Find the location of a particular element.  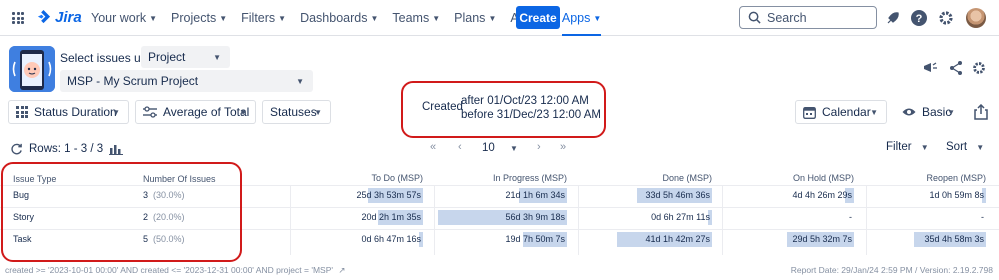

page-size-value: 10 is located at coordinates (488, 148).